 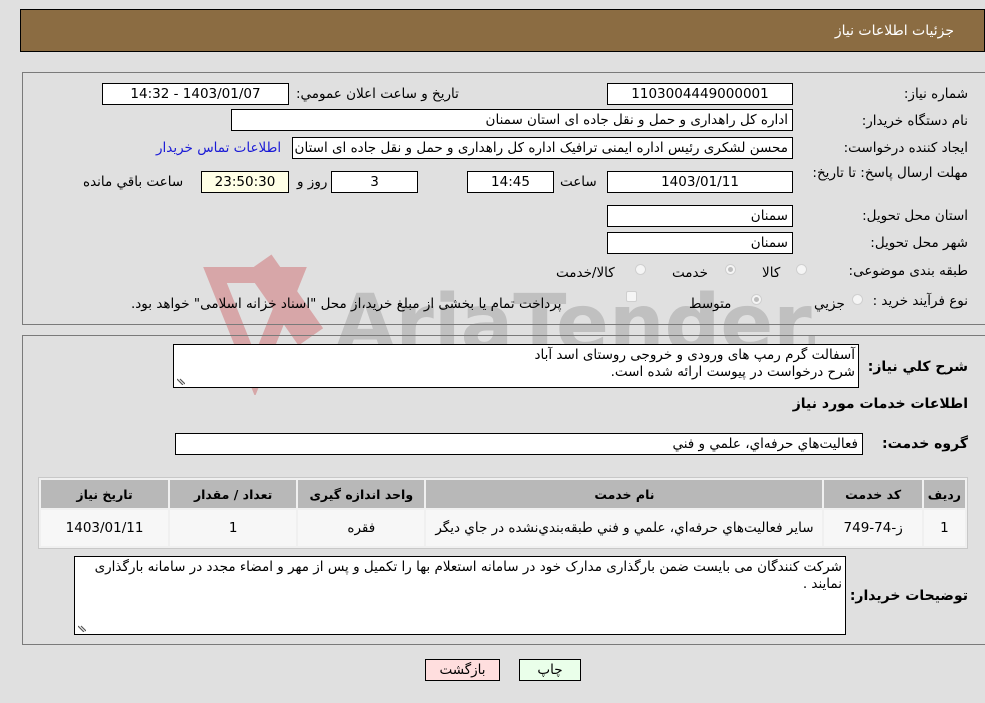 I want to click on deadline-time-label: ساعت, so click(x=578, y=182).